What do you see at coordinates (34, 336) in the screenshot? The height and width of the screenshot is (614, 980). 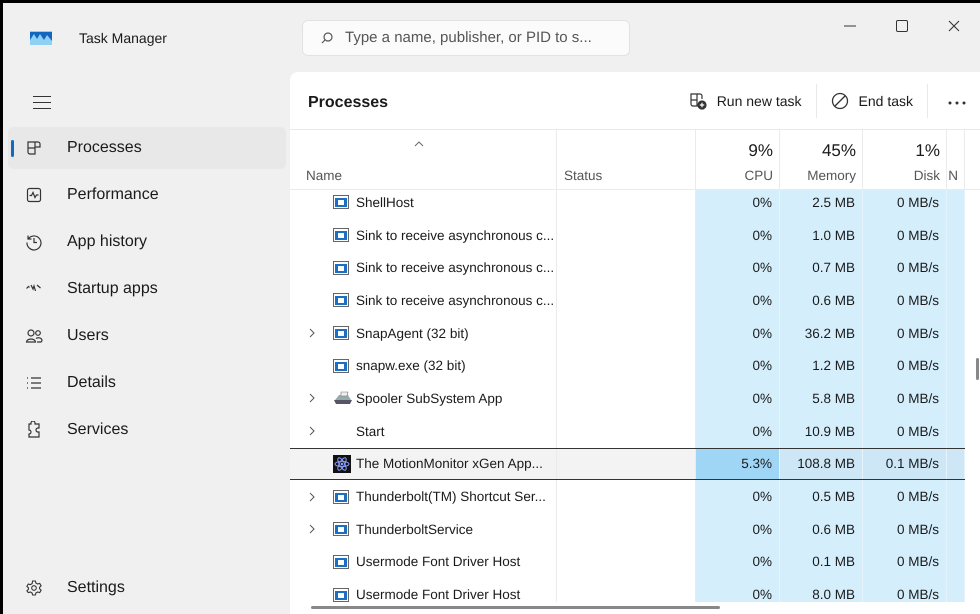 I see `users-icon` at bounding box center [34, 336].